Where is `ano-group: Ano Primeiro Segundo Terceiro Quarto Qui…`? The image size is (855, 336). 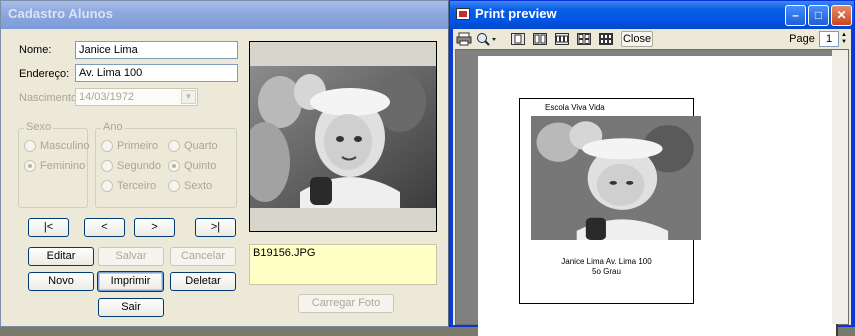 ano-group: Ano Primeiro Segundo Terceiro Quarto Qui… is located at coordinates (166, 164).